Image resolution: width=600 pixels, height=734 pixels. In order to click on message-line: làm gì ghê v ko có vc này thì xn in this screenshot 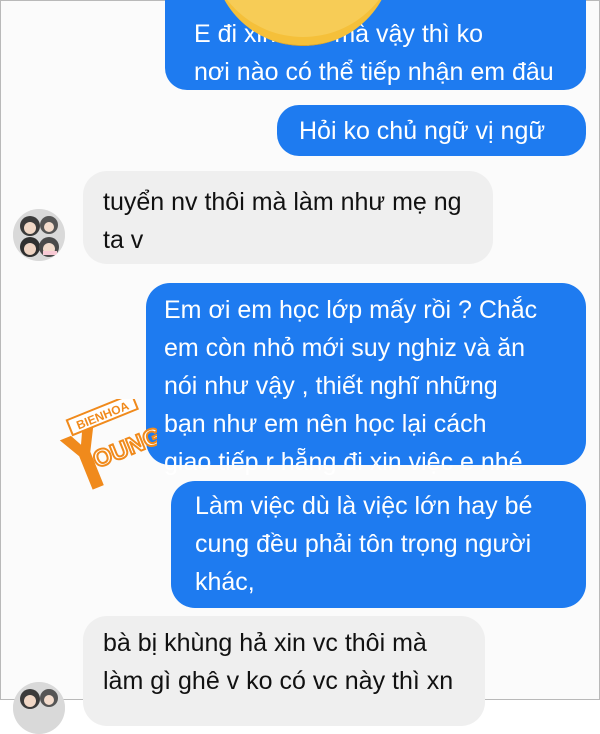, I will do `click(278, 681)`.